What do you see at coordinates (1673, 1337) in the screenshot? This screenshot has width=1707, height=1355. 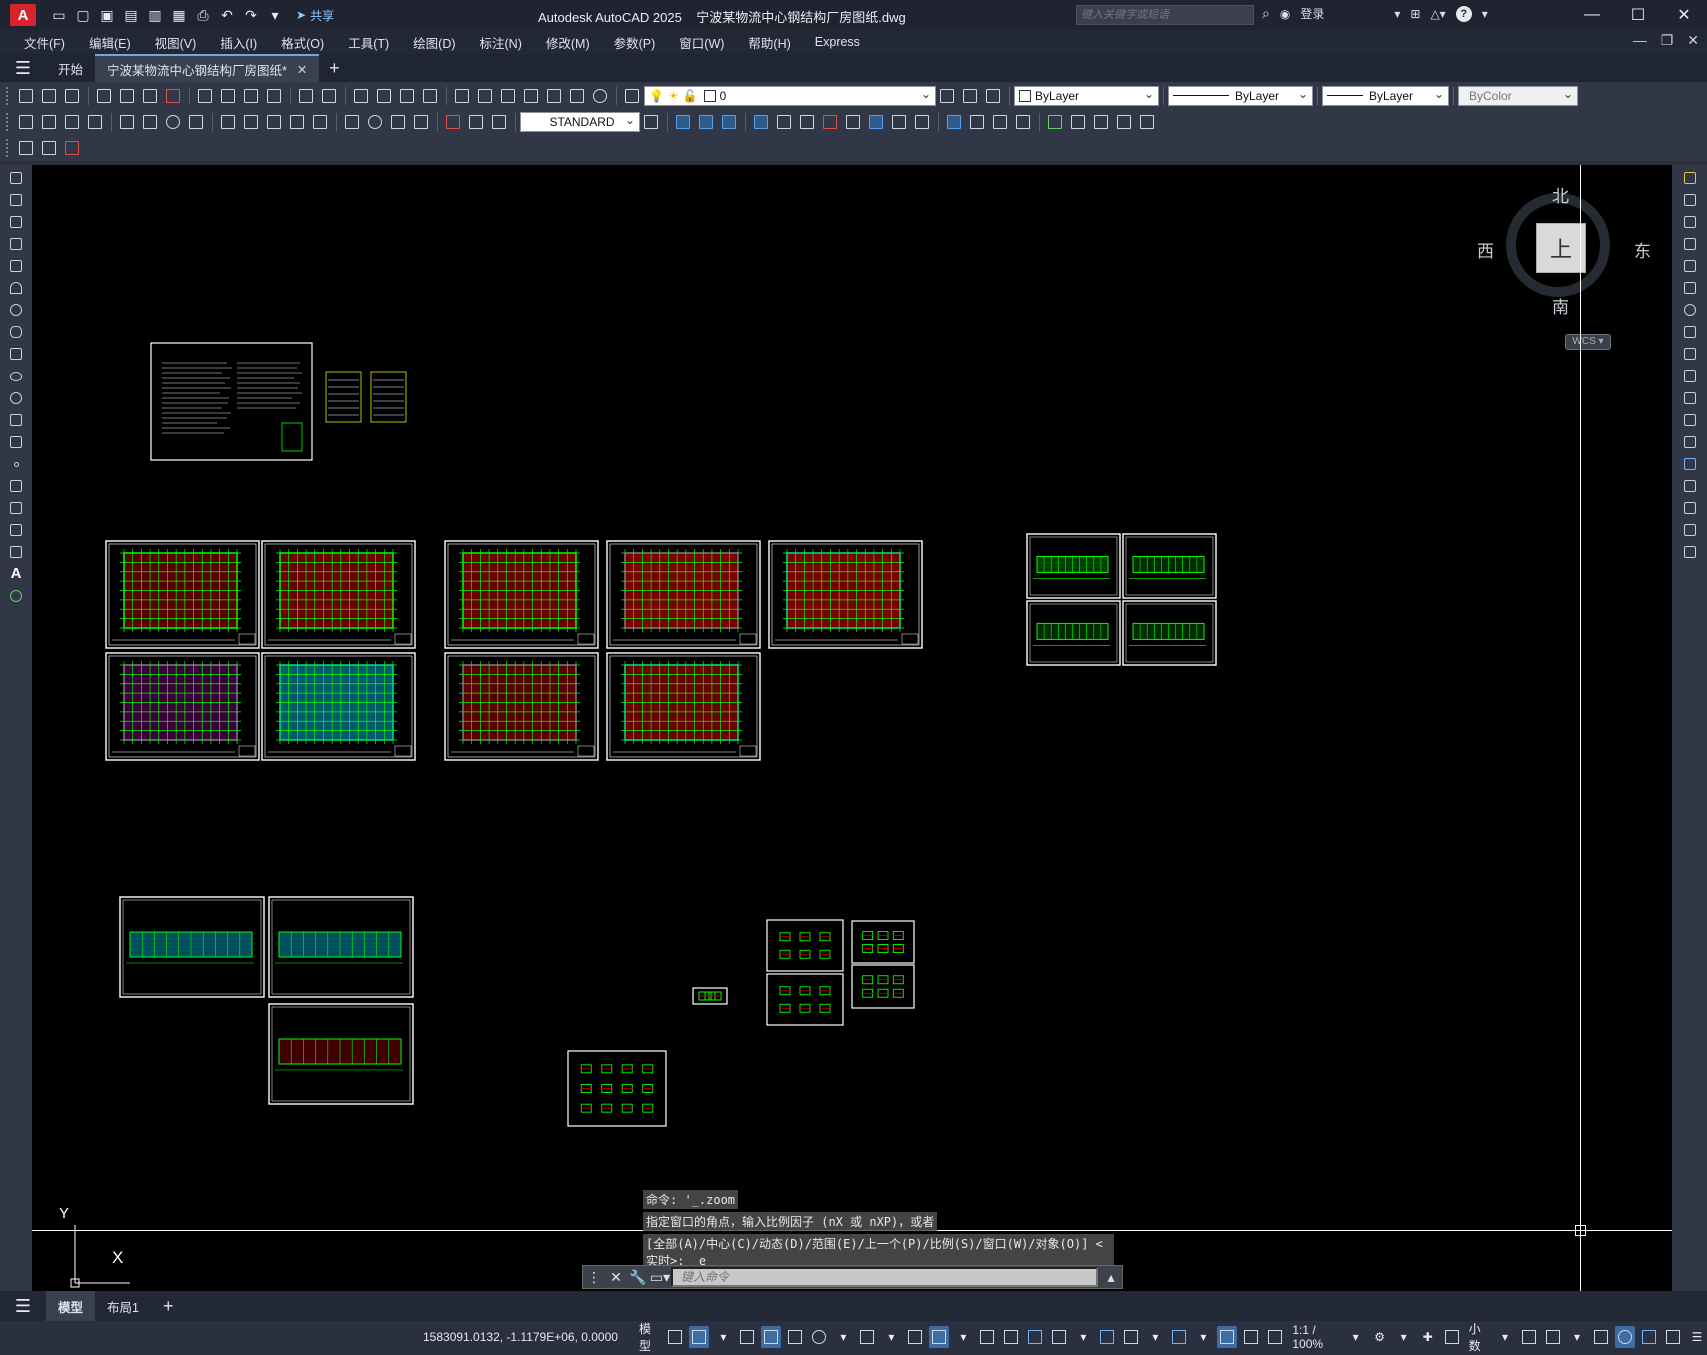 I see `clean-screen-icon` at bounding box center [1673, 1337].